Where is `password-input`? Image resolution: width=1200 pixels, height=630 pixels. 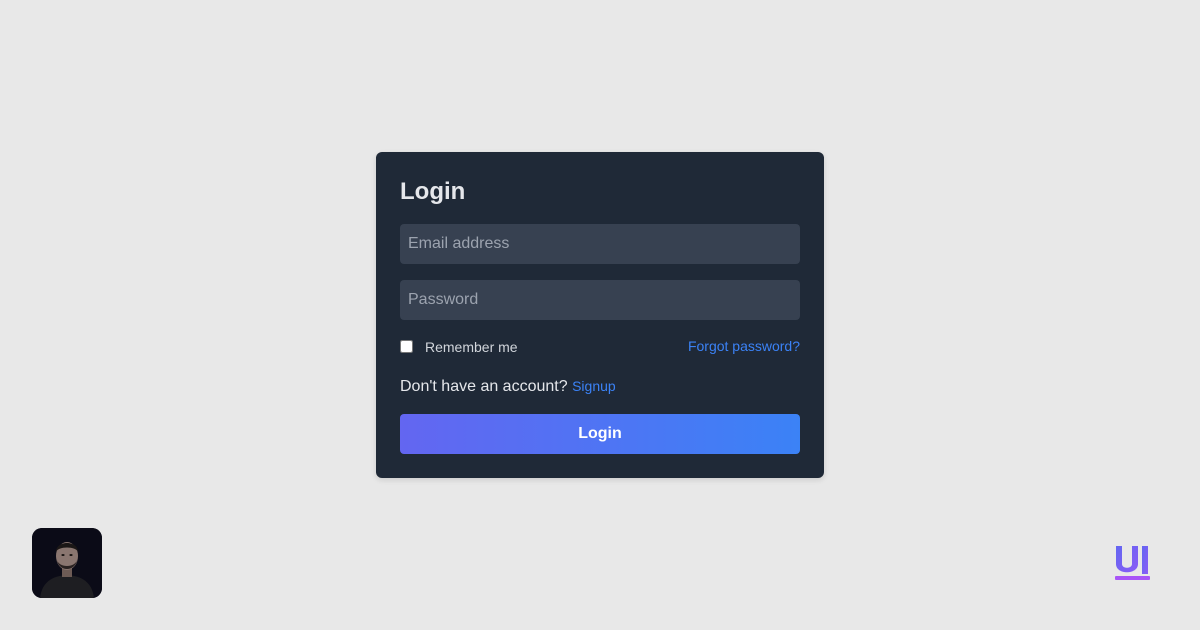 password-input is located at coordinates (600, 300).